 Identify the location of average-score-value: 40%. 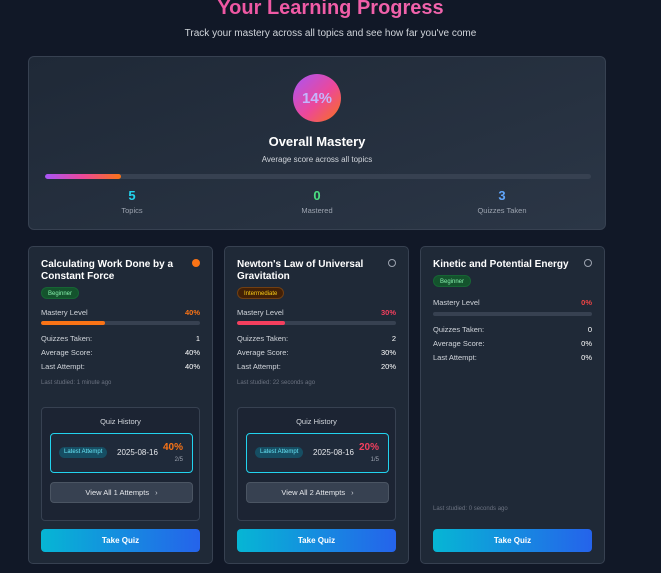
(192, 352).